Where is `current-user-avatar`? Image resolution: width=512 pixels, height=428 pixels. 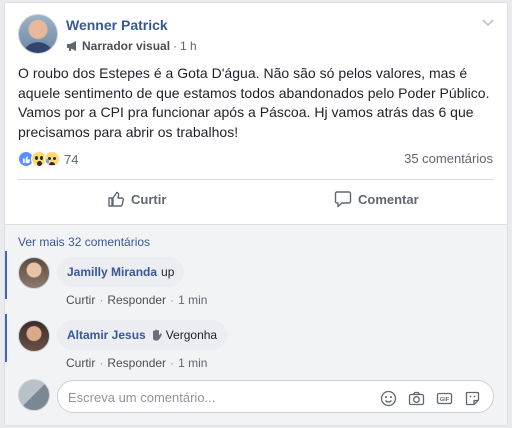
current-user-avatar is located at coordinates (34, 395).